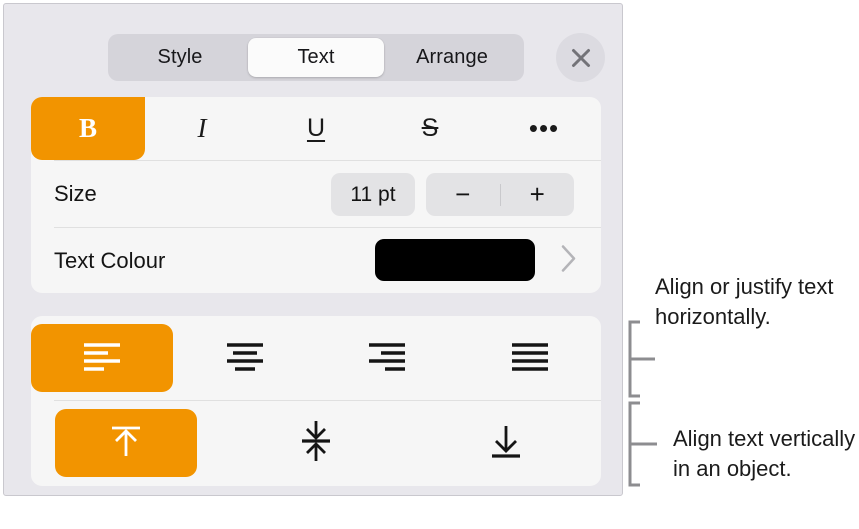 This screenshot has width=859, height=529. I want to click on font-size-stepper: − +, so click(500, 194).